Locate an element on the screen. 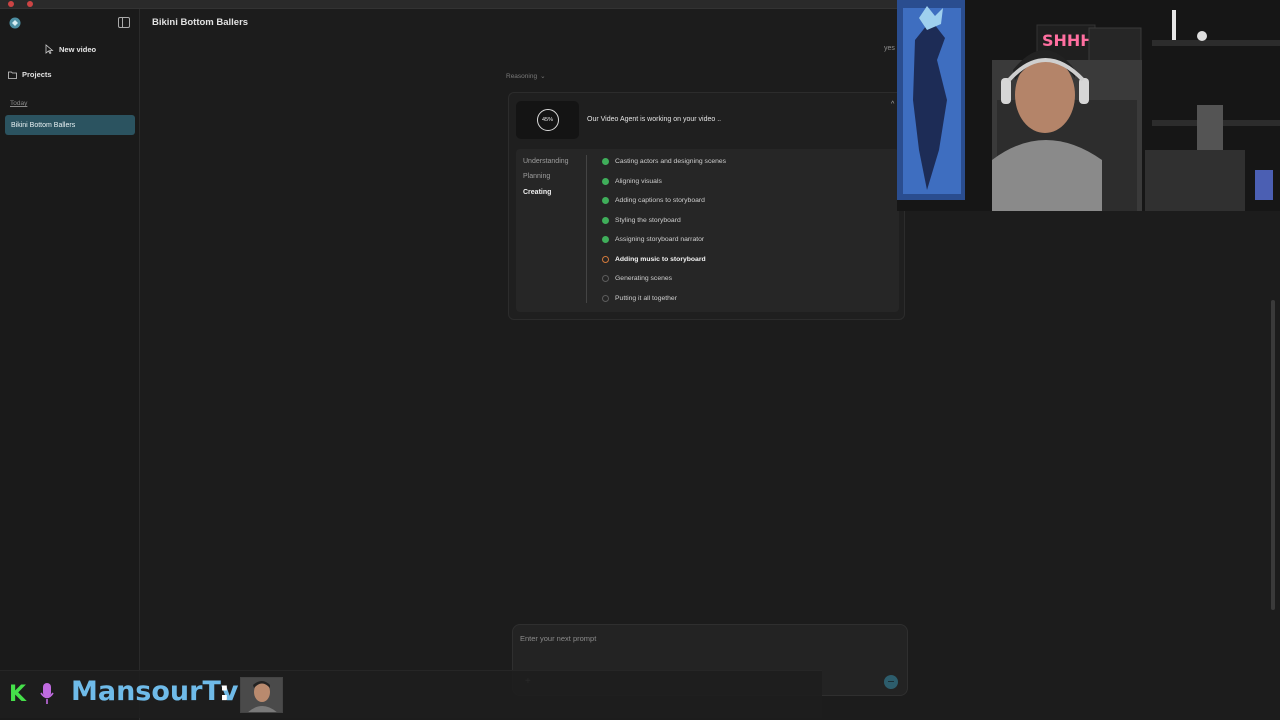 This screenshot has width=1280, height=720. step-item: Assigning storyboard narrator is located at coordinates (653, 239).